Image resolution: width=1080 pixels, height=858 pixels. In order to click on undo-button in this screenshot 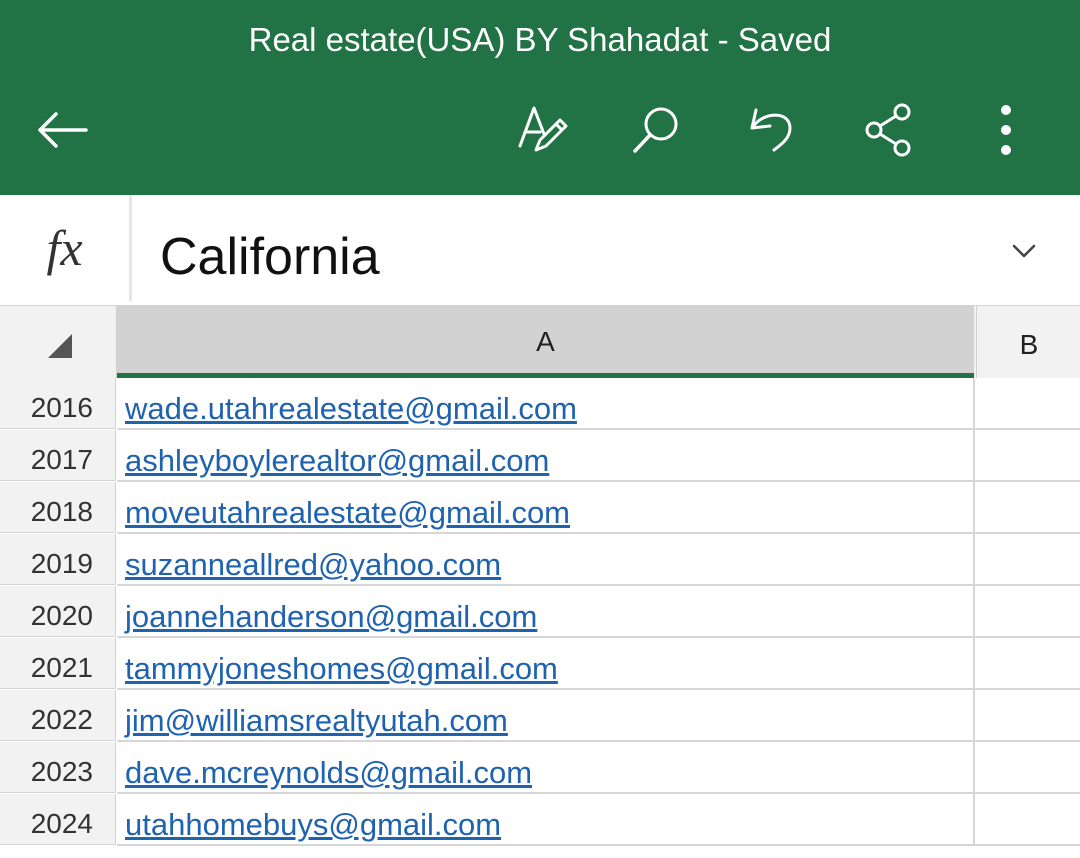, I will do `click(772, 130)`.